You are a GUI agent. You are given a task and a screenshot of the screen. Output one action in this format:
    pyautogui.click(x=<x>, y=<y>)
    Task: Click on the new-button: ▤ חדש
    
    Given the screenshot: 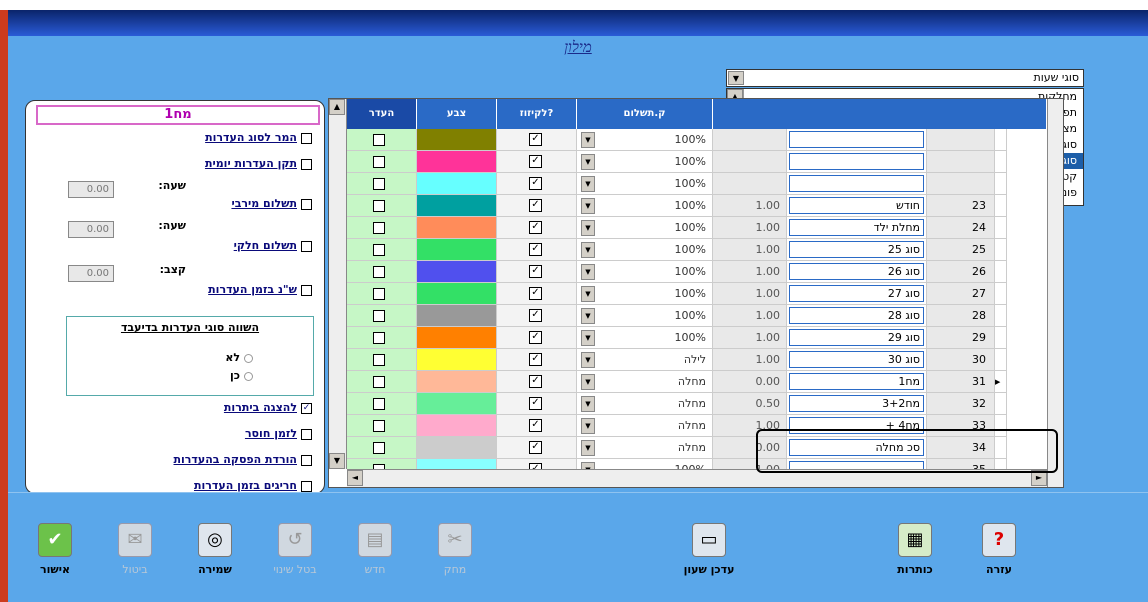 What is the action you would take?
    pyautogui.click(x=375, y=549)
    